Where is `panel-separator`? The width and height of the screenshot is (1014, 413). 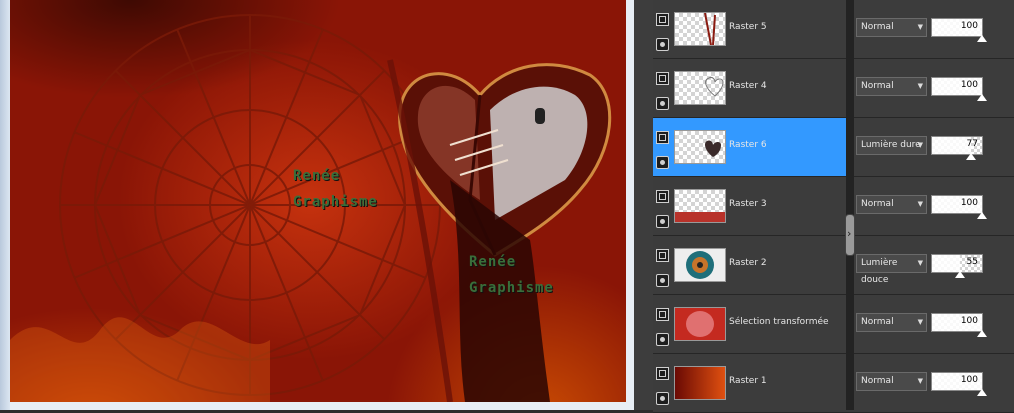 panel-separator is located at coordinates (643, 205).